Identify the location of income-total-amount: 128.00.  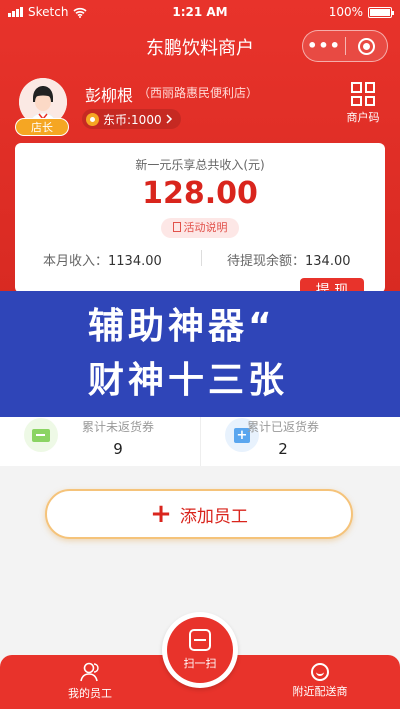
(200, 193).